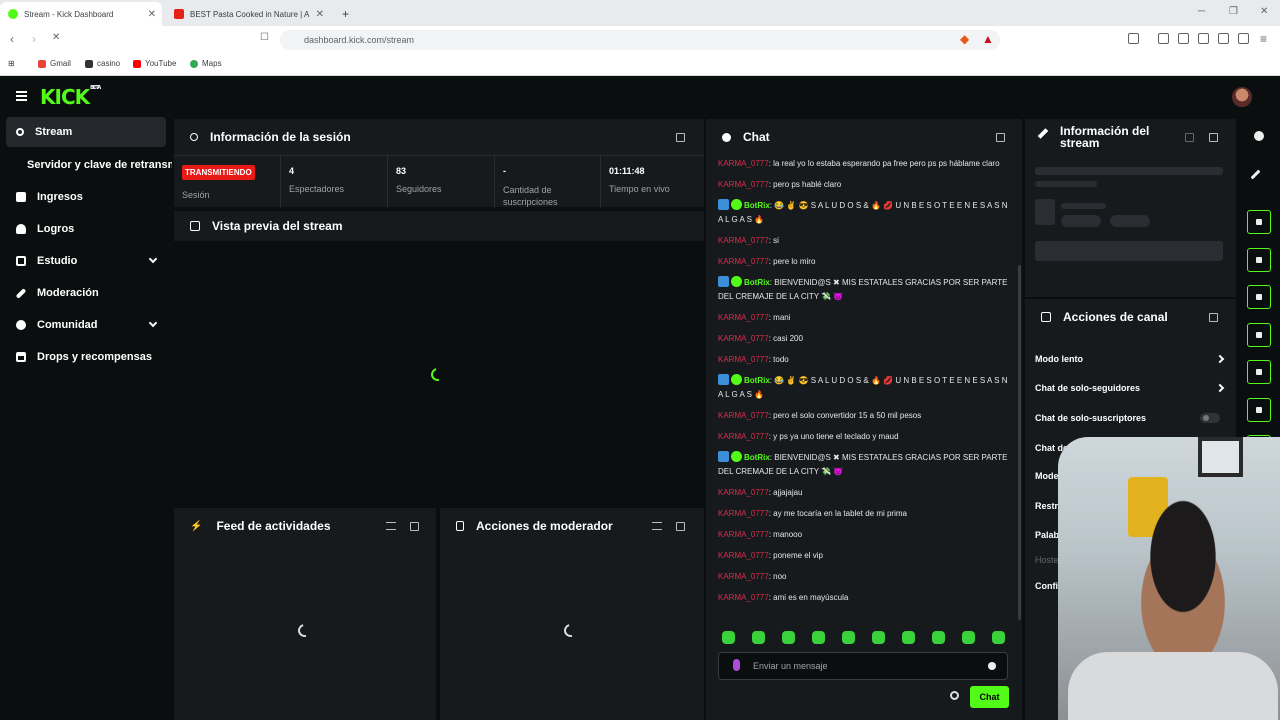 Image resolution: width=1280 pixels, height=720 pixels. Describe the element at coordinates (248, 14) in the screenshot. I see `browser-tab: BEST Pasta Cooked in Nature | A ✕` at that location.